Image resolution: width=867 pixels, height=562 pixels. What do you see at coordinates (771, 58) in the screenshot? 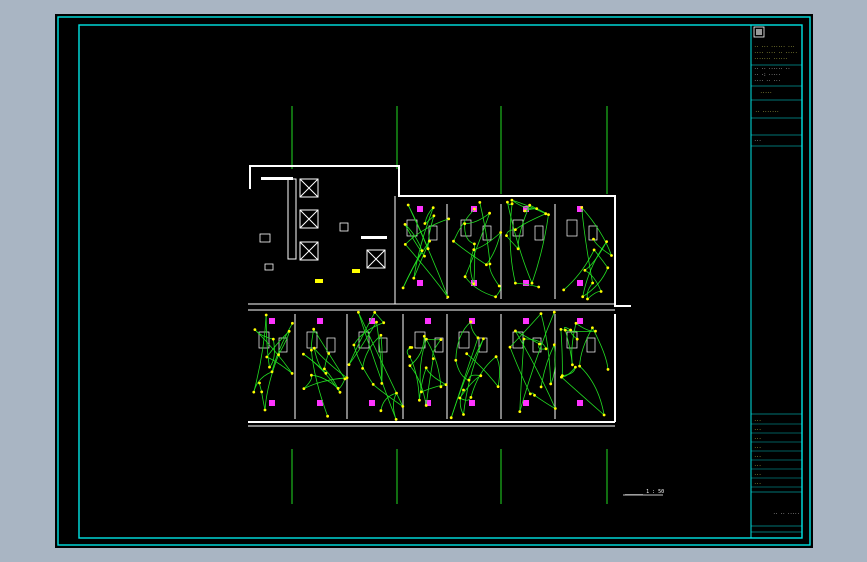
I see `company-line: ······· ······` at bounding box center [771, 58].